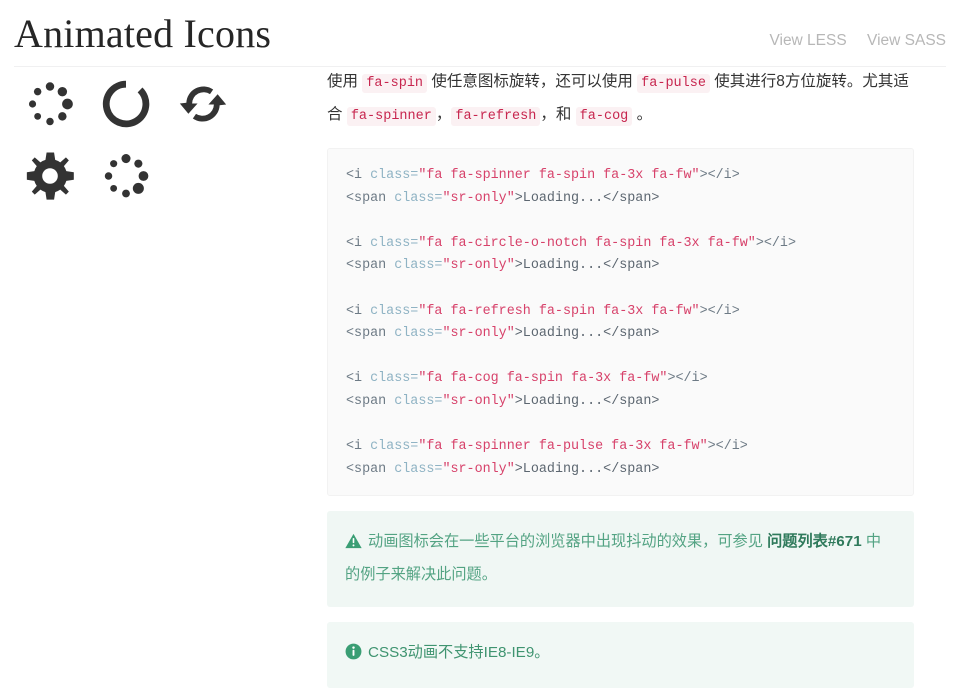  Describe the element at coordinates (532, 81) in the screenshot. I see `intro-text-2: 使任意图标旋转，还可以使用` at that location.